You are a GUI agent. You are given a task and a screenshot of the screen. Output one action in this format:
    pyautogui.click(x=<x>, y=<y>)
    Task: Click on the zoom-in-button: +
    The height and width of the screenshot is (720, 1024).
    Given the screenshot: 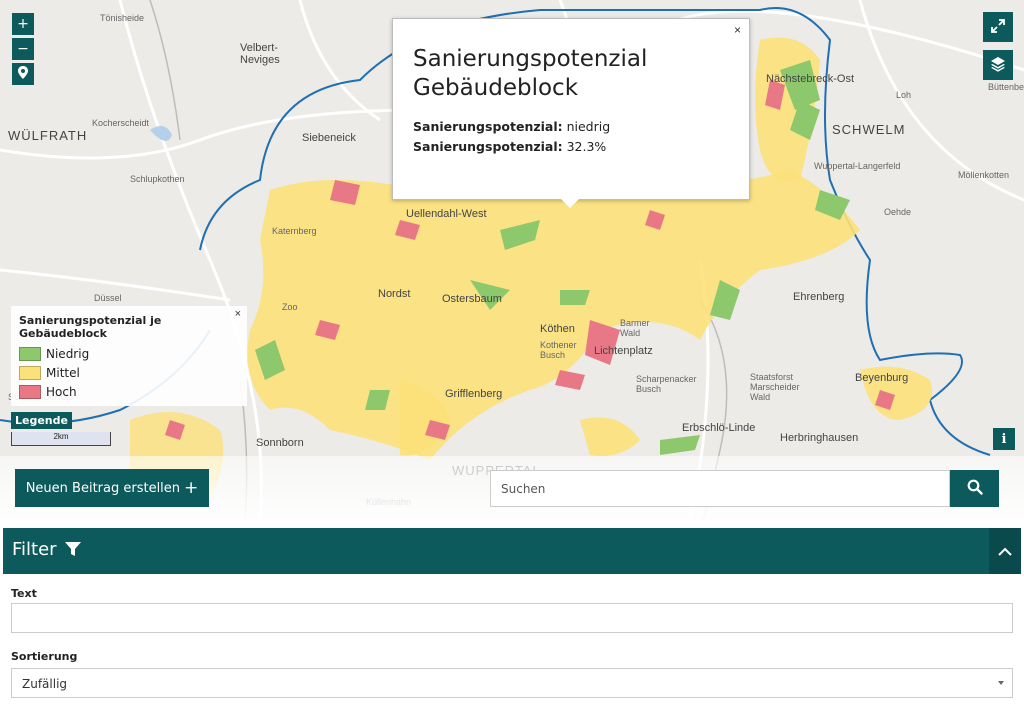 What is the action you would take?
    pyautogui.click(x=23, y=24)
    